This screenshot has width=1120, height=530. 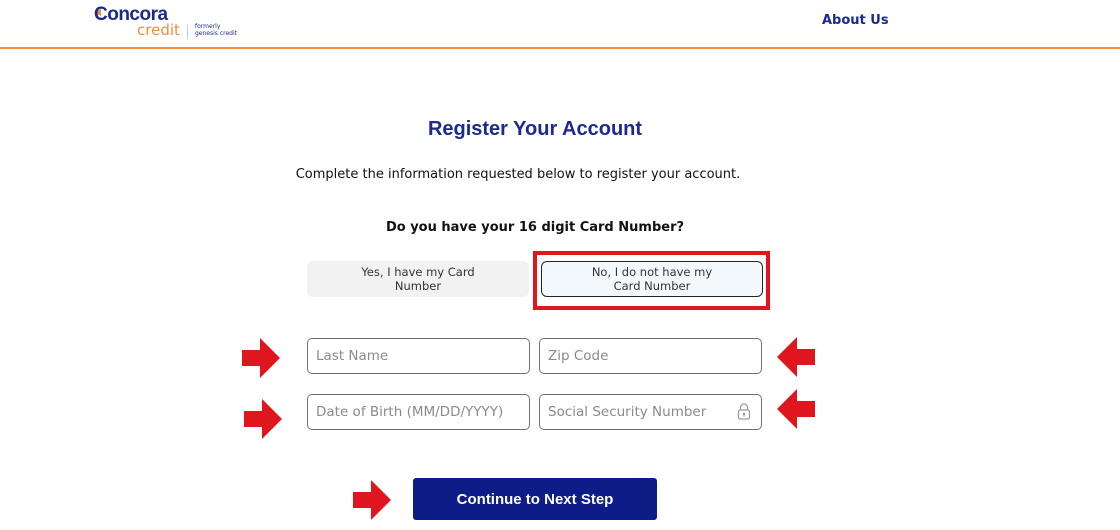 I want to click on logo-formerly-text: formerly genesis credit, so click(x=216, y=30).